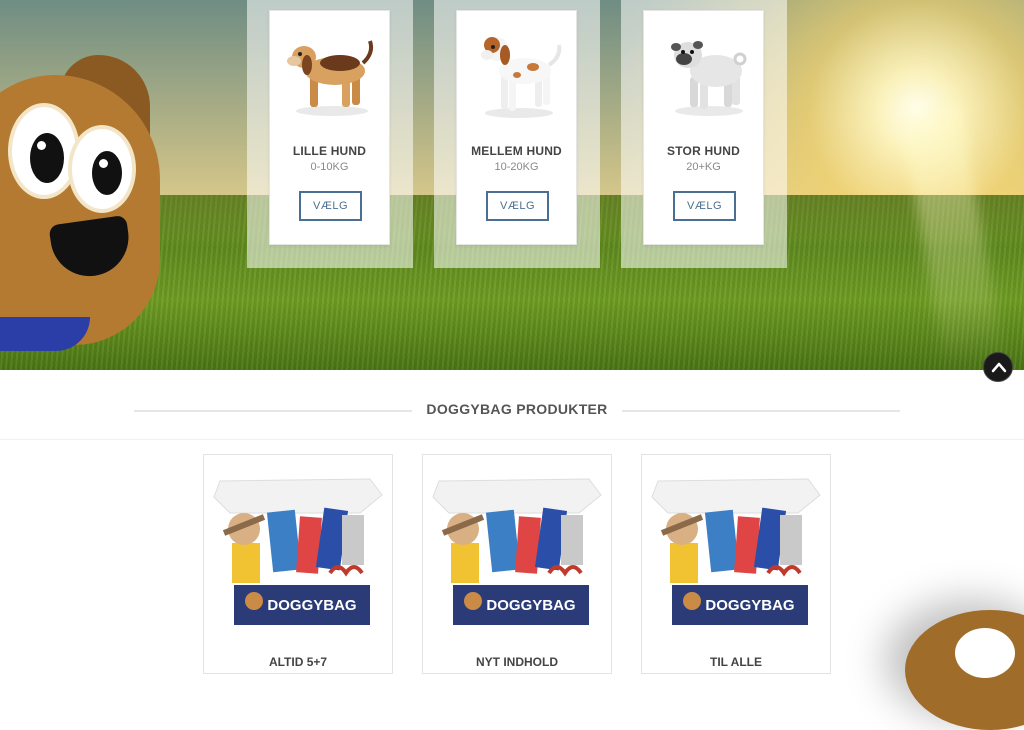 The width and height of the screenshot is (1024, 730). I want to click on products-section-title: DOGGYBAG PRODUKTER, so click(517, 409).